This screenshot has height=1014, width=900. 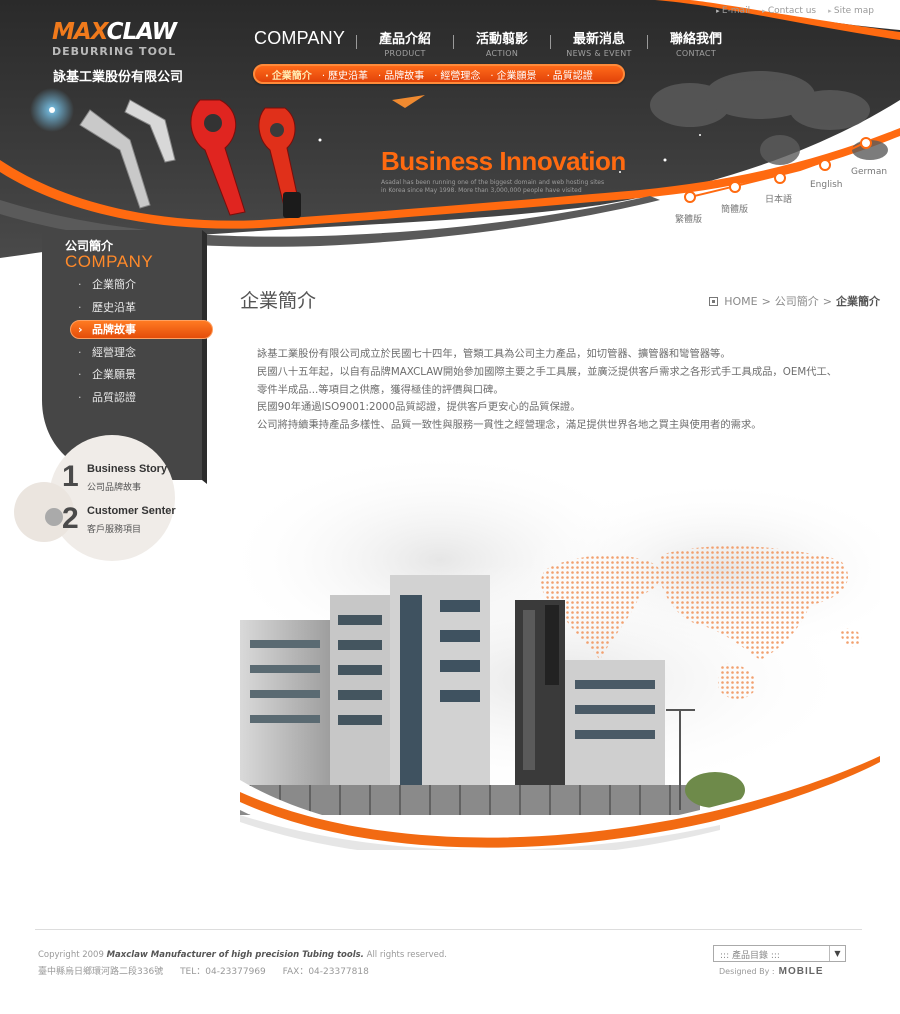 What do you see at coordinates (801, 971) in the screenshot?
I see `designer-logo: MOBILE` at bounding box center [801, 971].